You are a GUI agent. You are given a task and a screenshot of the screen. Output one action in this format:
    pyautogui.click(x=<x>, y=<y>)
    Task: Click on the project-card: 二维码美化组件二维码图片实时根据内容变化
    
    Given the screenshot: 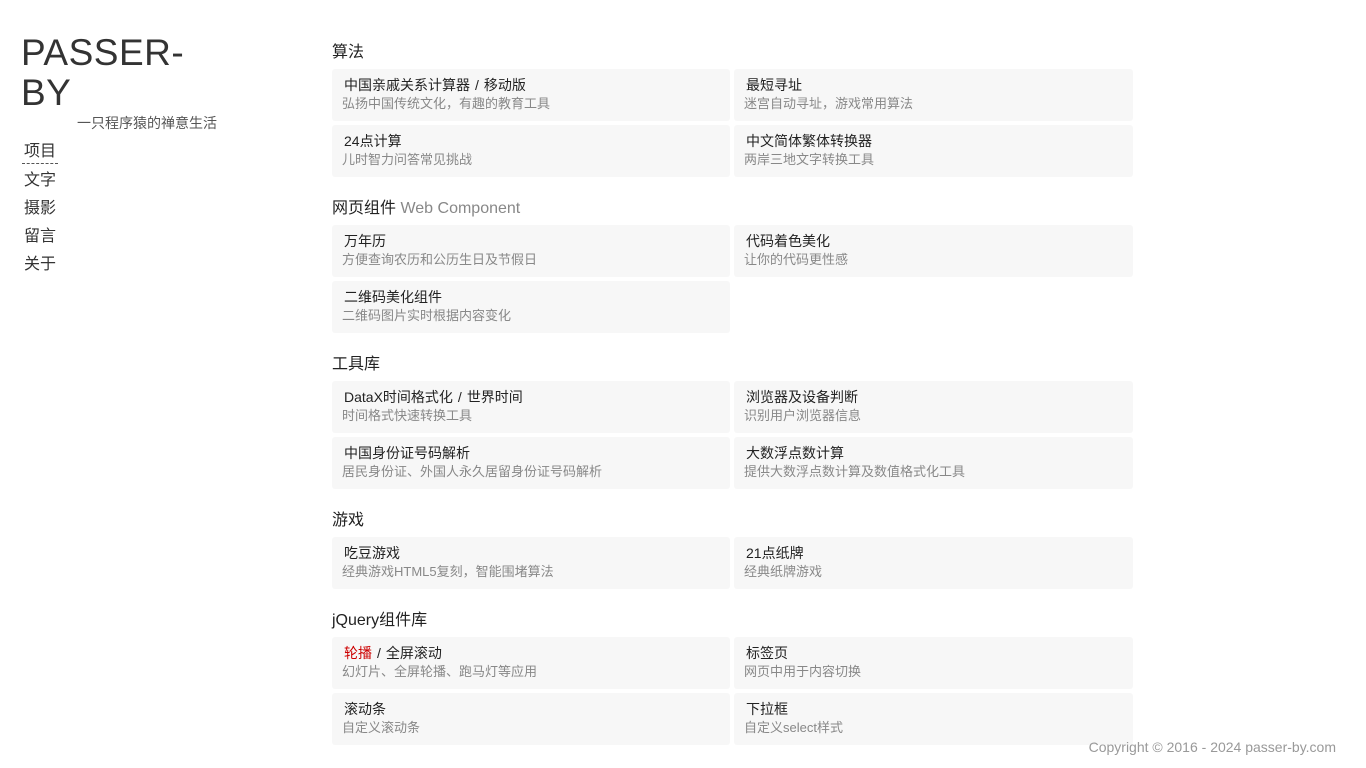 What is the action you would take?
    pyautogui.click(x=531, y=307)
    